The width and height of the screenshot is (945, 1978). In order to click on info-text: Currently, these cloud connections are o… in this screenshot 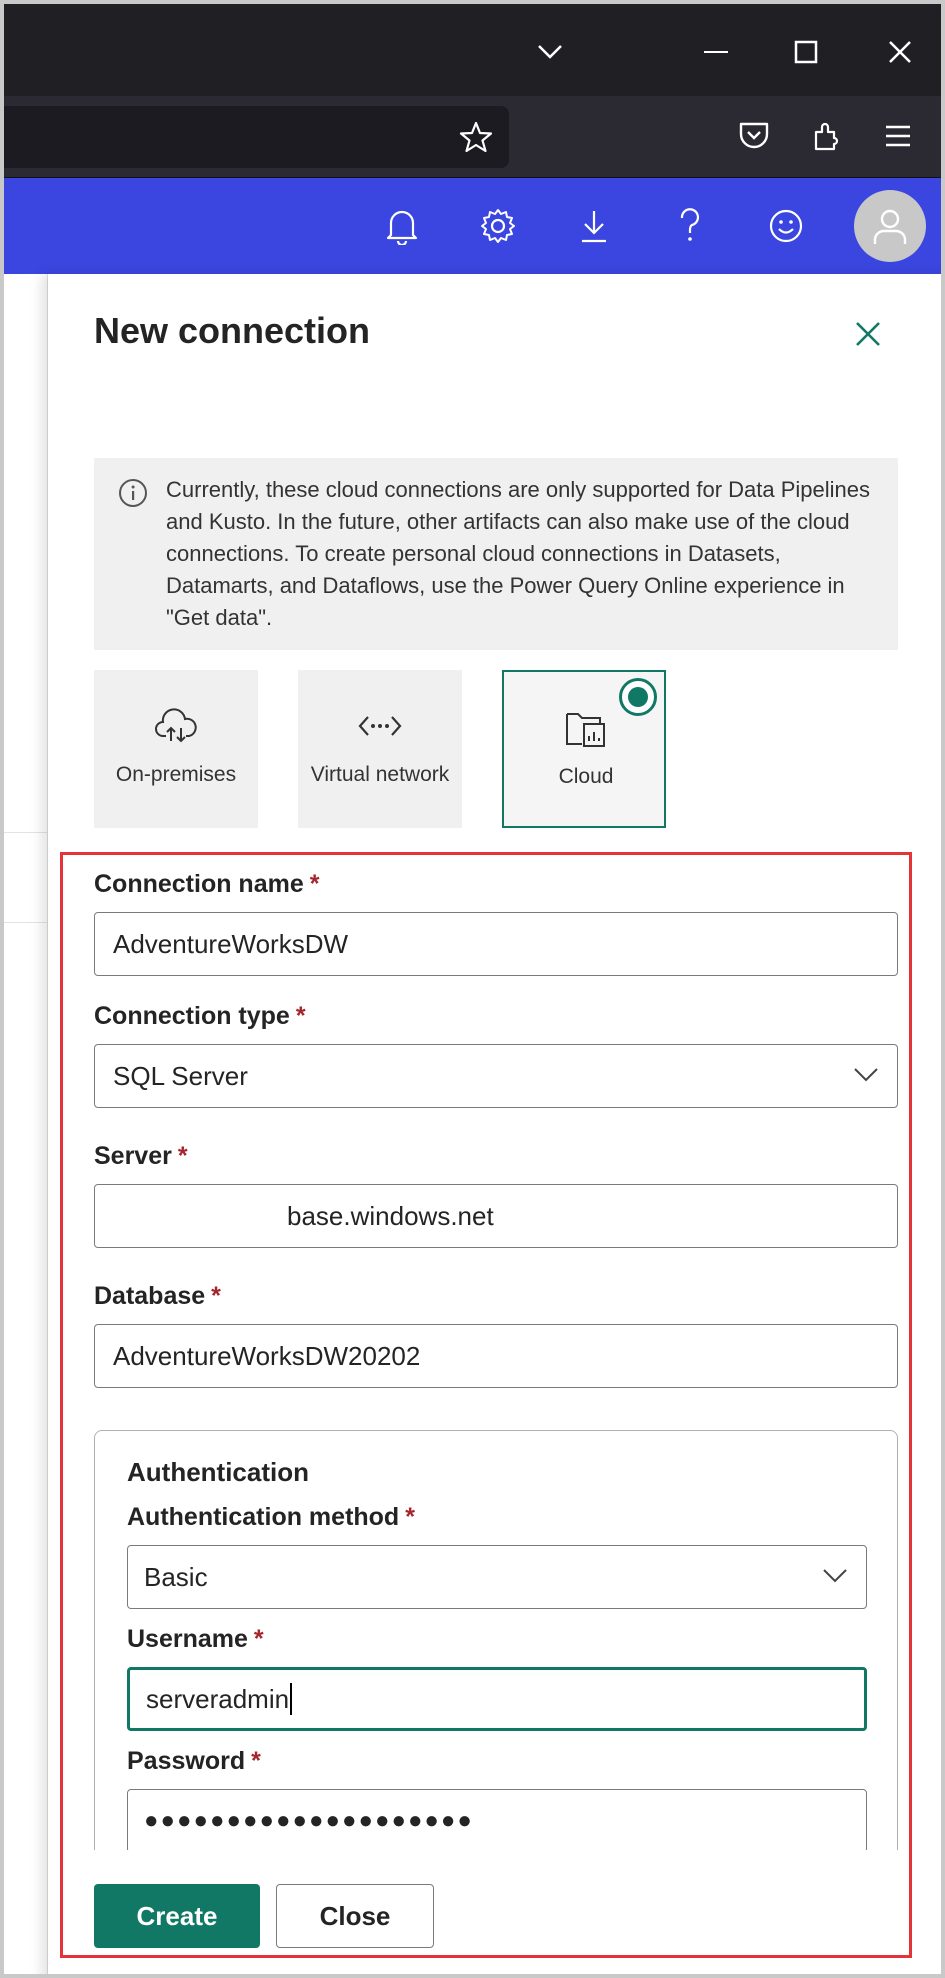, I will do `click(518, 553)`.